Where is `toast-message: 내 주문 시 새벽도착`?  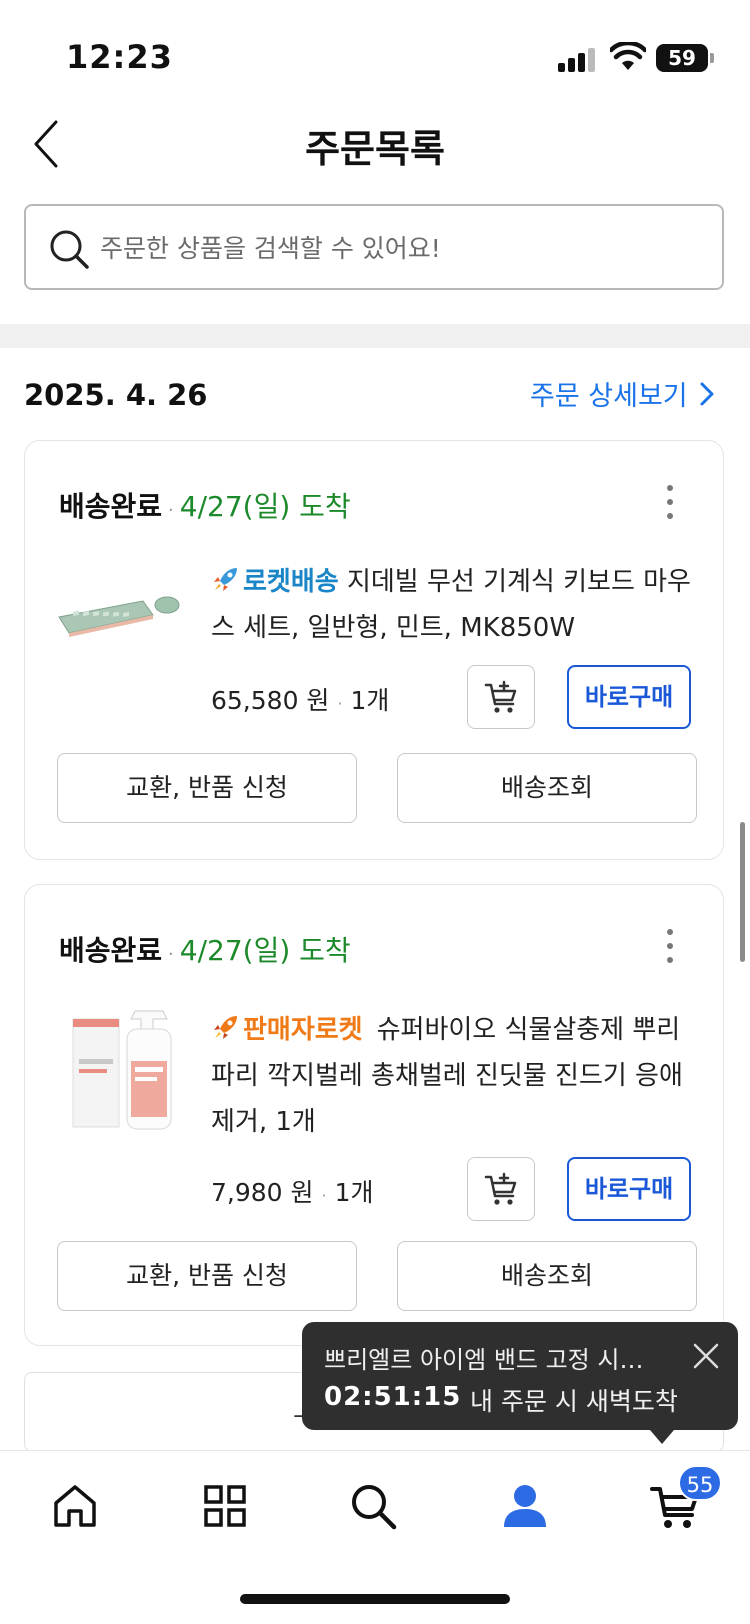 toast-message: 내 주문 시 새벽도착 is located at coordinates (574, 1401).